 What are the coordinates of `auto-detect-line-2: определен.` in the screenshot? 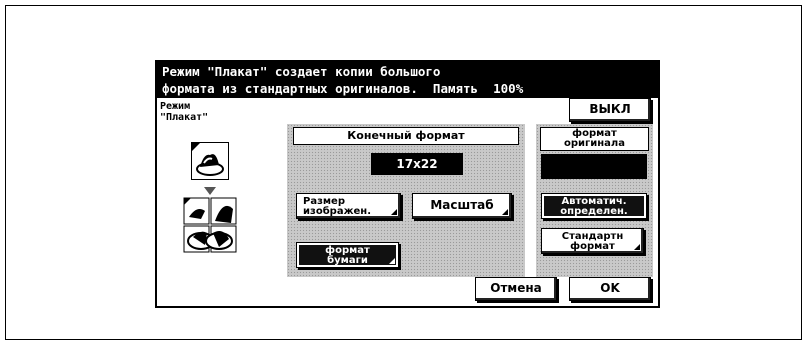 It's located at (594, 211).